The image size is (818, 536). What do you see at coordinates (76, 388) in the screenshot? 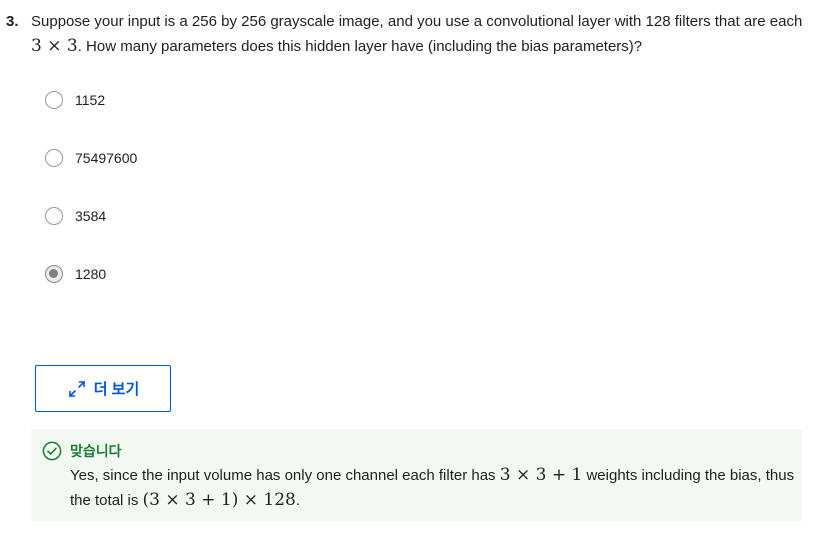
I see `expand-arrows-icon` at bounding box center [76, 388].